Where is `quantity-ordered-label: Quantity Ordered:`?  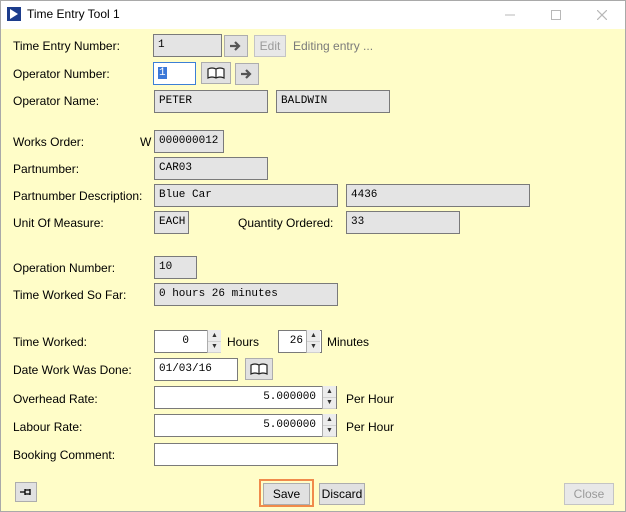 quantity-ordered-label: Quantity Ordered: is located at coordinates (286, 223).